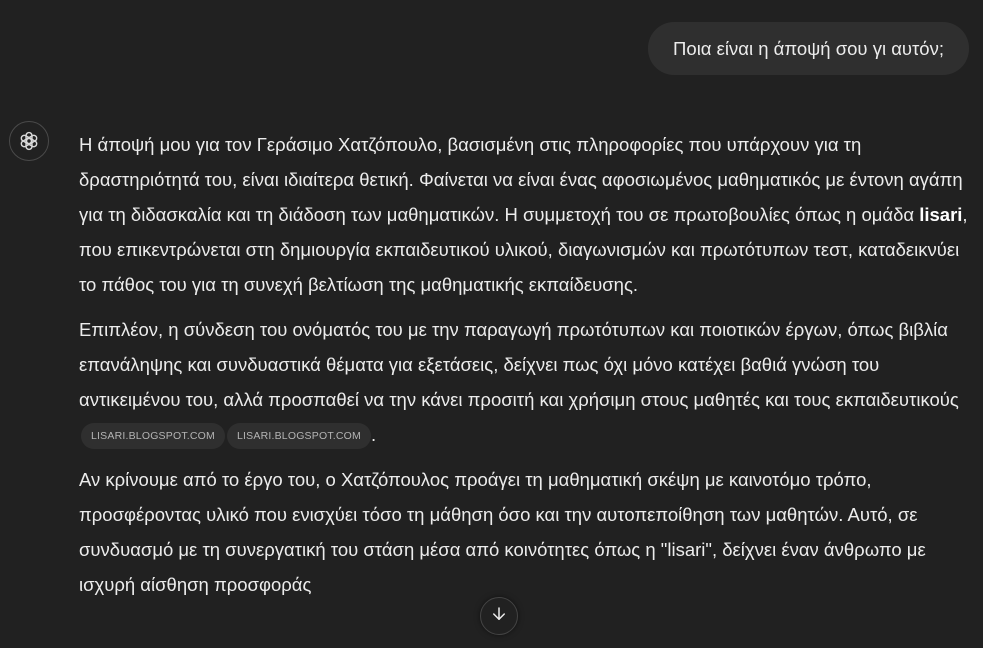  I want to click on arrow-down-icon, so click(499, 616).